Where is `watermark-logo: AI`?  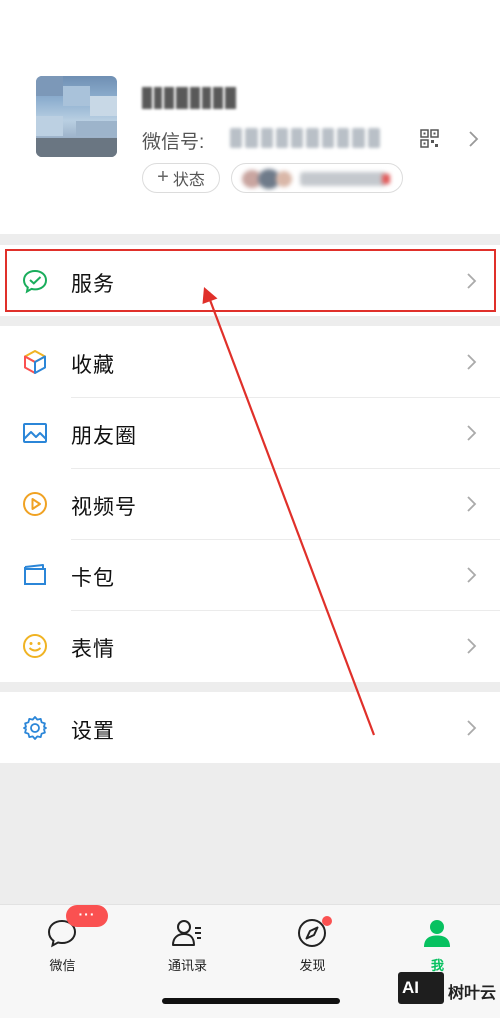
watermark-logo: AI is located at coordinates (421, 988).